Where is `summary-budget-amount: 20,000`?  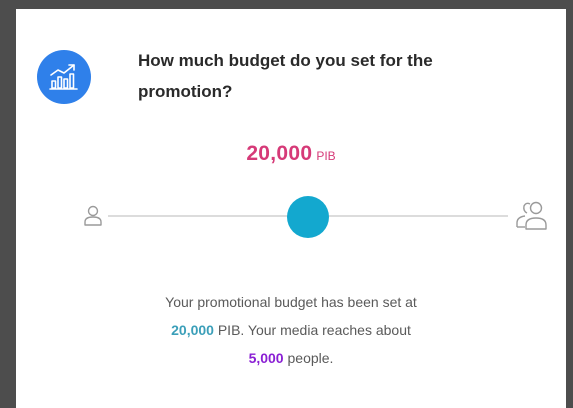
summary-budget-amount: 20,000 is located at coordinates (192, 330).